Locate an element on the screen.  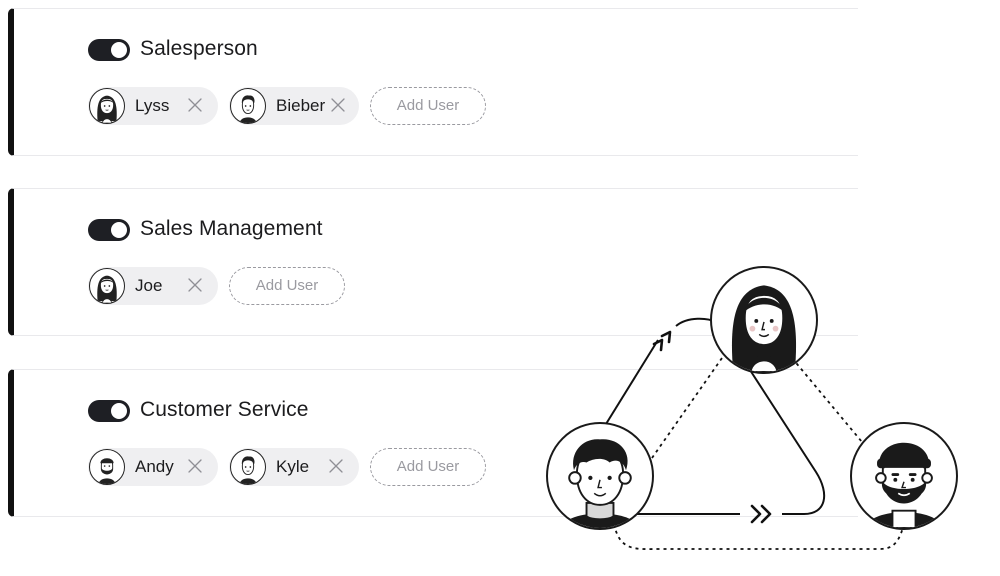
man-curly-hair-icon is located at coordinates (600, 476).